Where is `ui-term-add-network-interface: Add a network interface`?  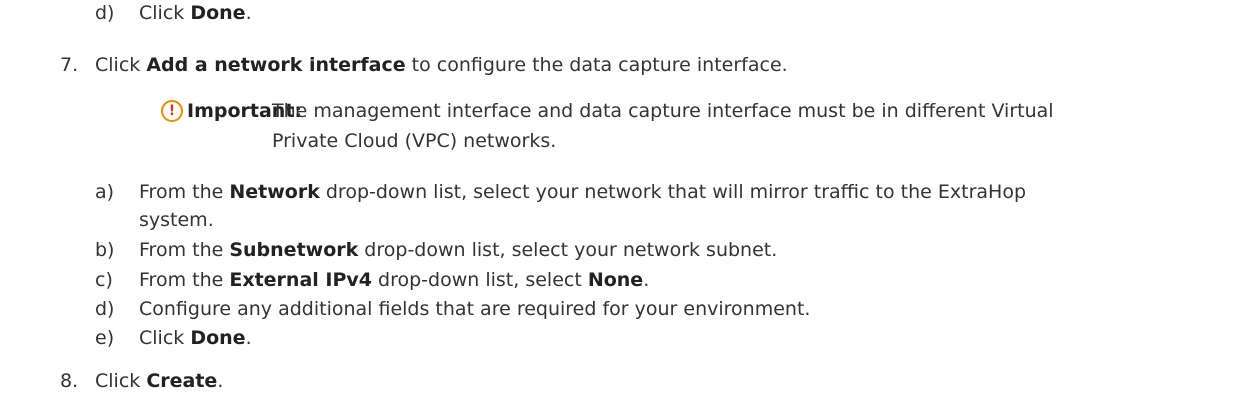 ui-term-add-network-interface: Add a network interface is located at coordinates (276, 65).